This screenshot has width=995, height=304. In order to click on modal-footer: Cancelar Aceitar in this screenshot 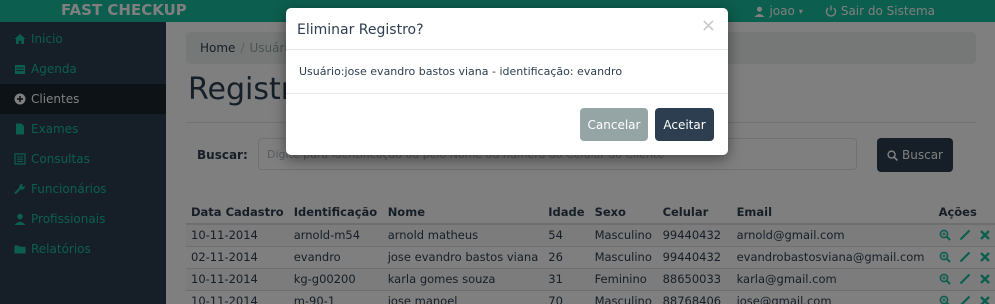, I will do `click(507, 124)`.